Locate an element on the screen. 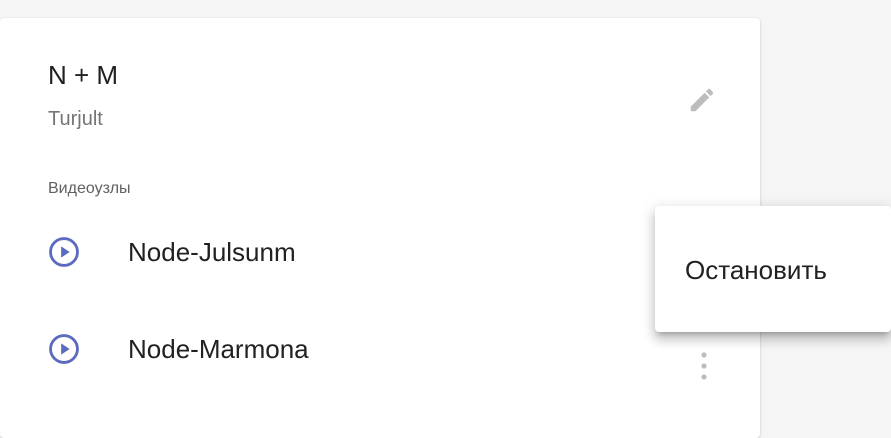 The width and height of the screenshot is (891, 438). more-vert-icon is located at coordinates (704, 366).